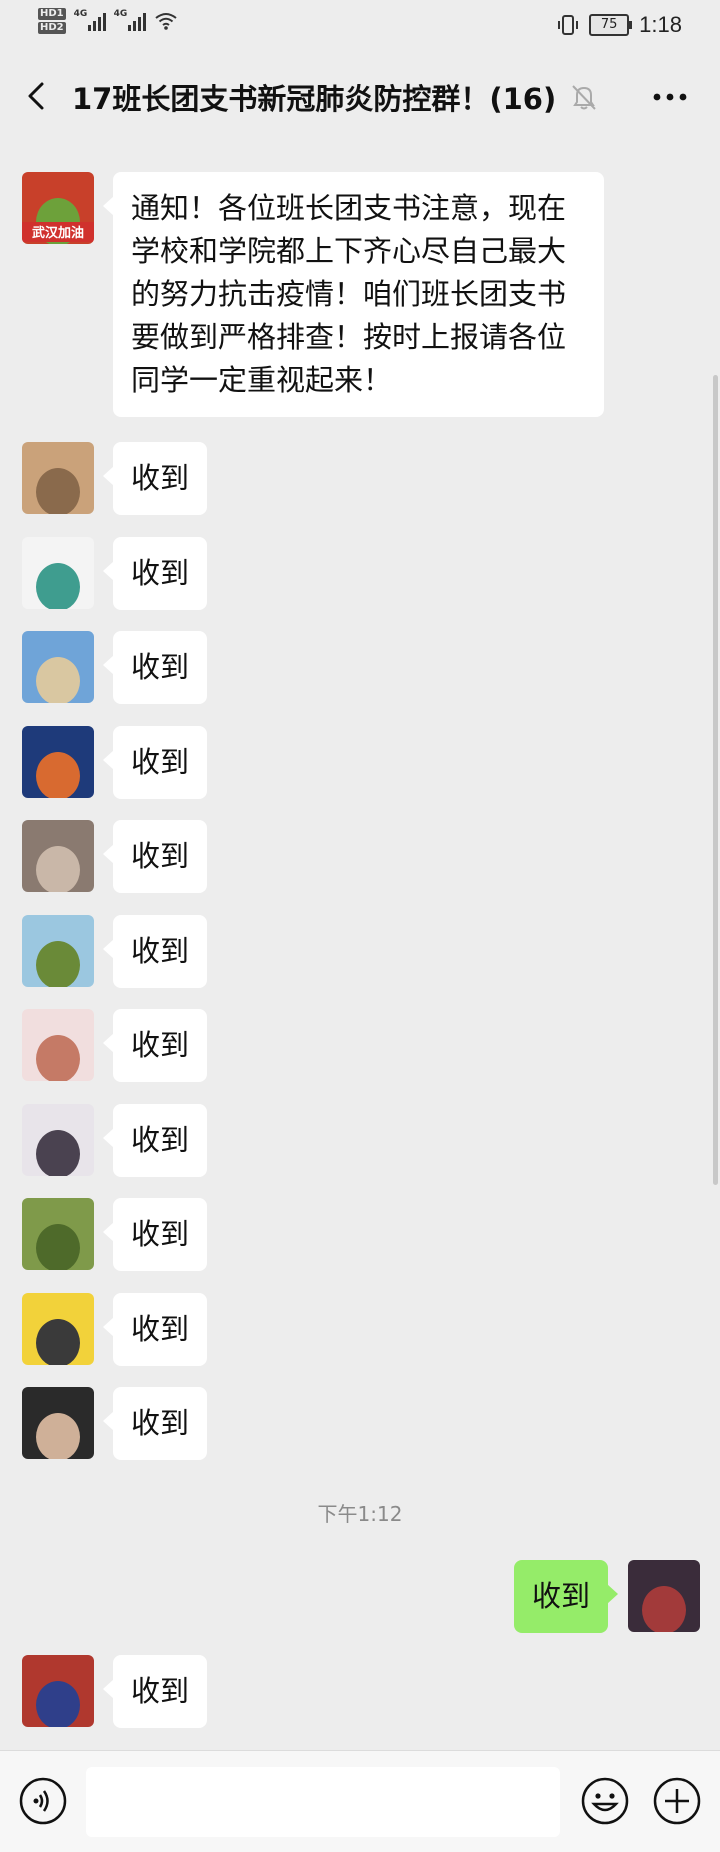 Image resolution: width=720 pixels, height=1852 pixels. Describe the element at coordinates (670, 97) in the screenshot. I see `more-icon` at that location.